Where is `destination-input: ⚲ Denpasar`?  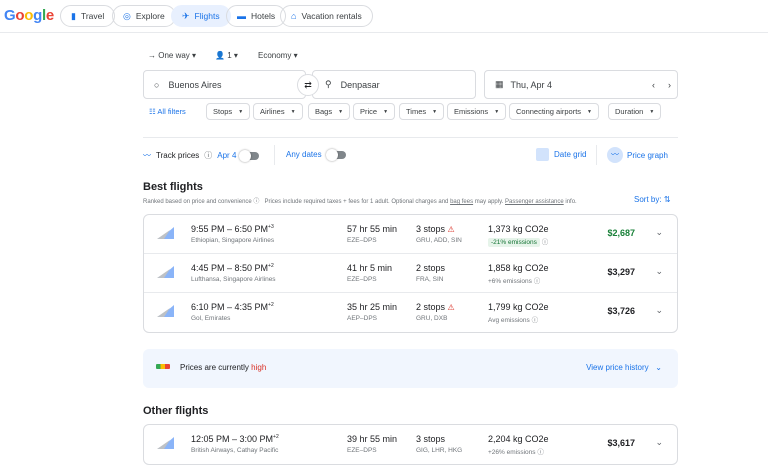
destination-input: ⚲ Denpasar is located at coordinates (394, 84).